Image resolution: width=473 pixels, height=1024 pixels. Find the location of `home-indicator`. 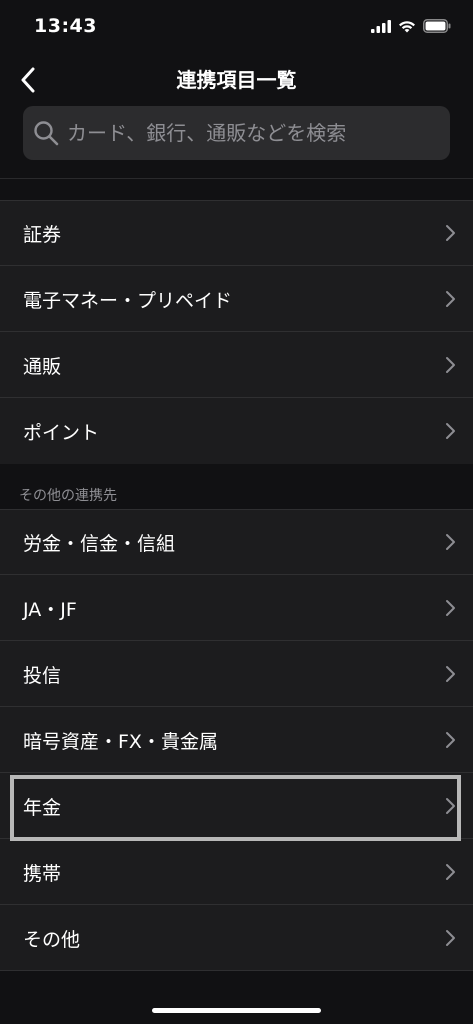

home-indicator is located at coordinates (236, 1010).